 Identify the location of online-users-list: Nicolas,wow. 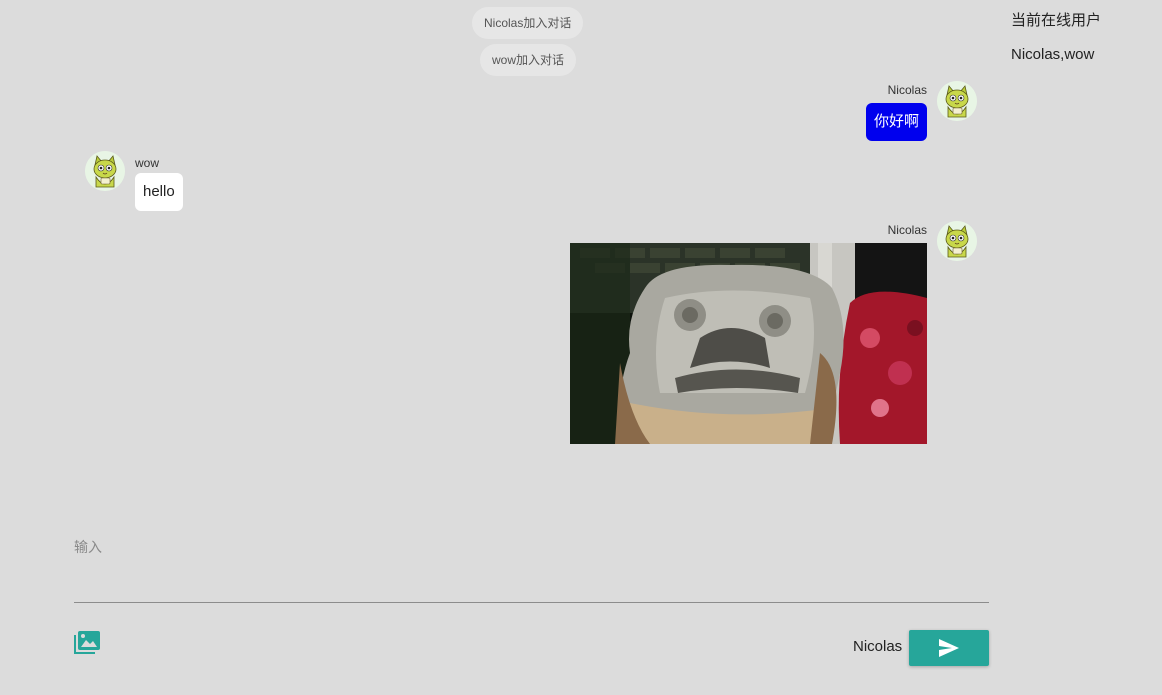
(1053, 54).